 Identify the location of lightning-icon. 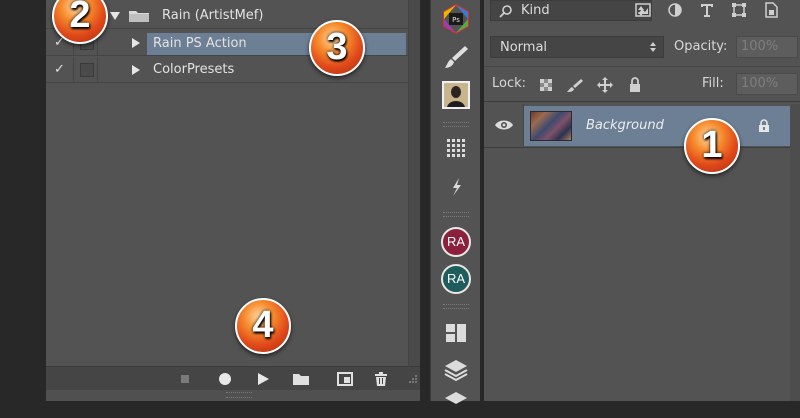
(456, 187).